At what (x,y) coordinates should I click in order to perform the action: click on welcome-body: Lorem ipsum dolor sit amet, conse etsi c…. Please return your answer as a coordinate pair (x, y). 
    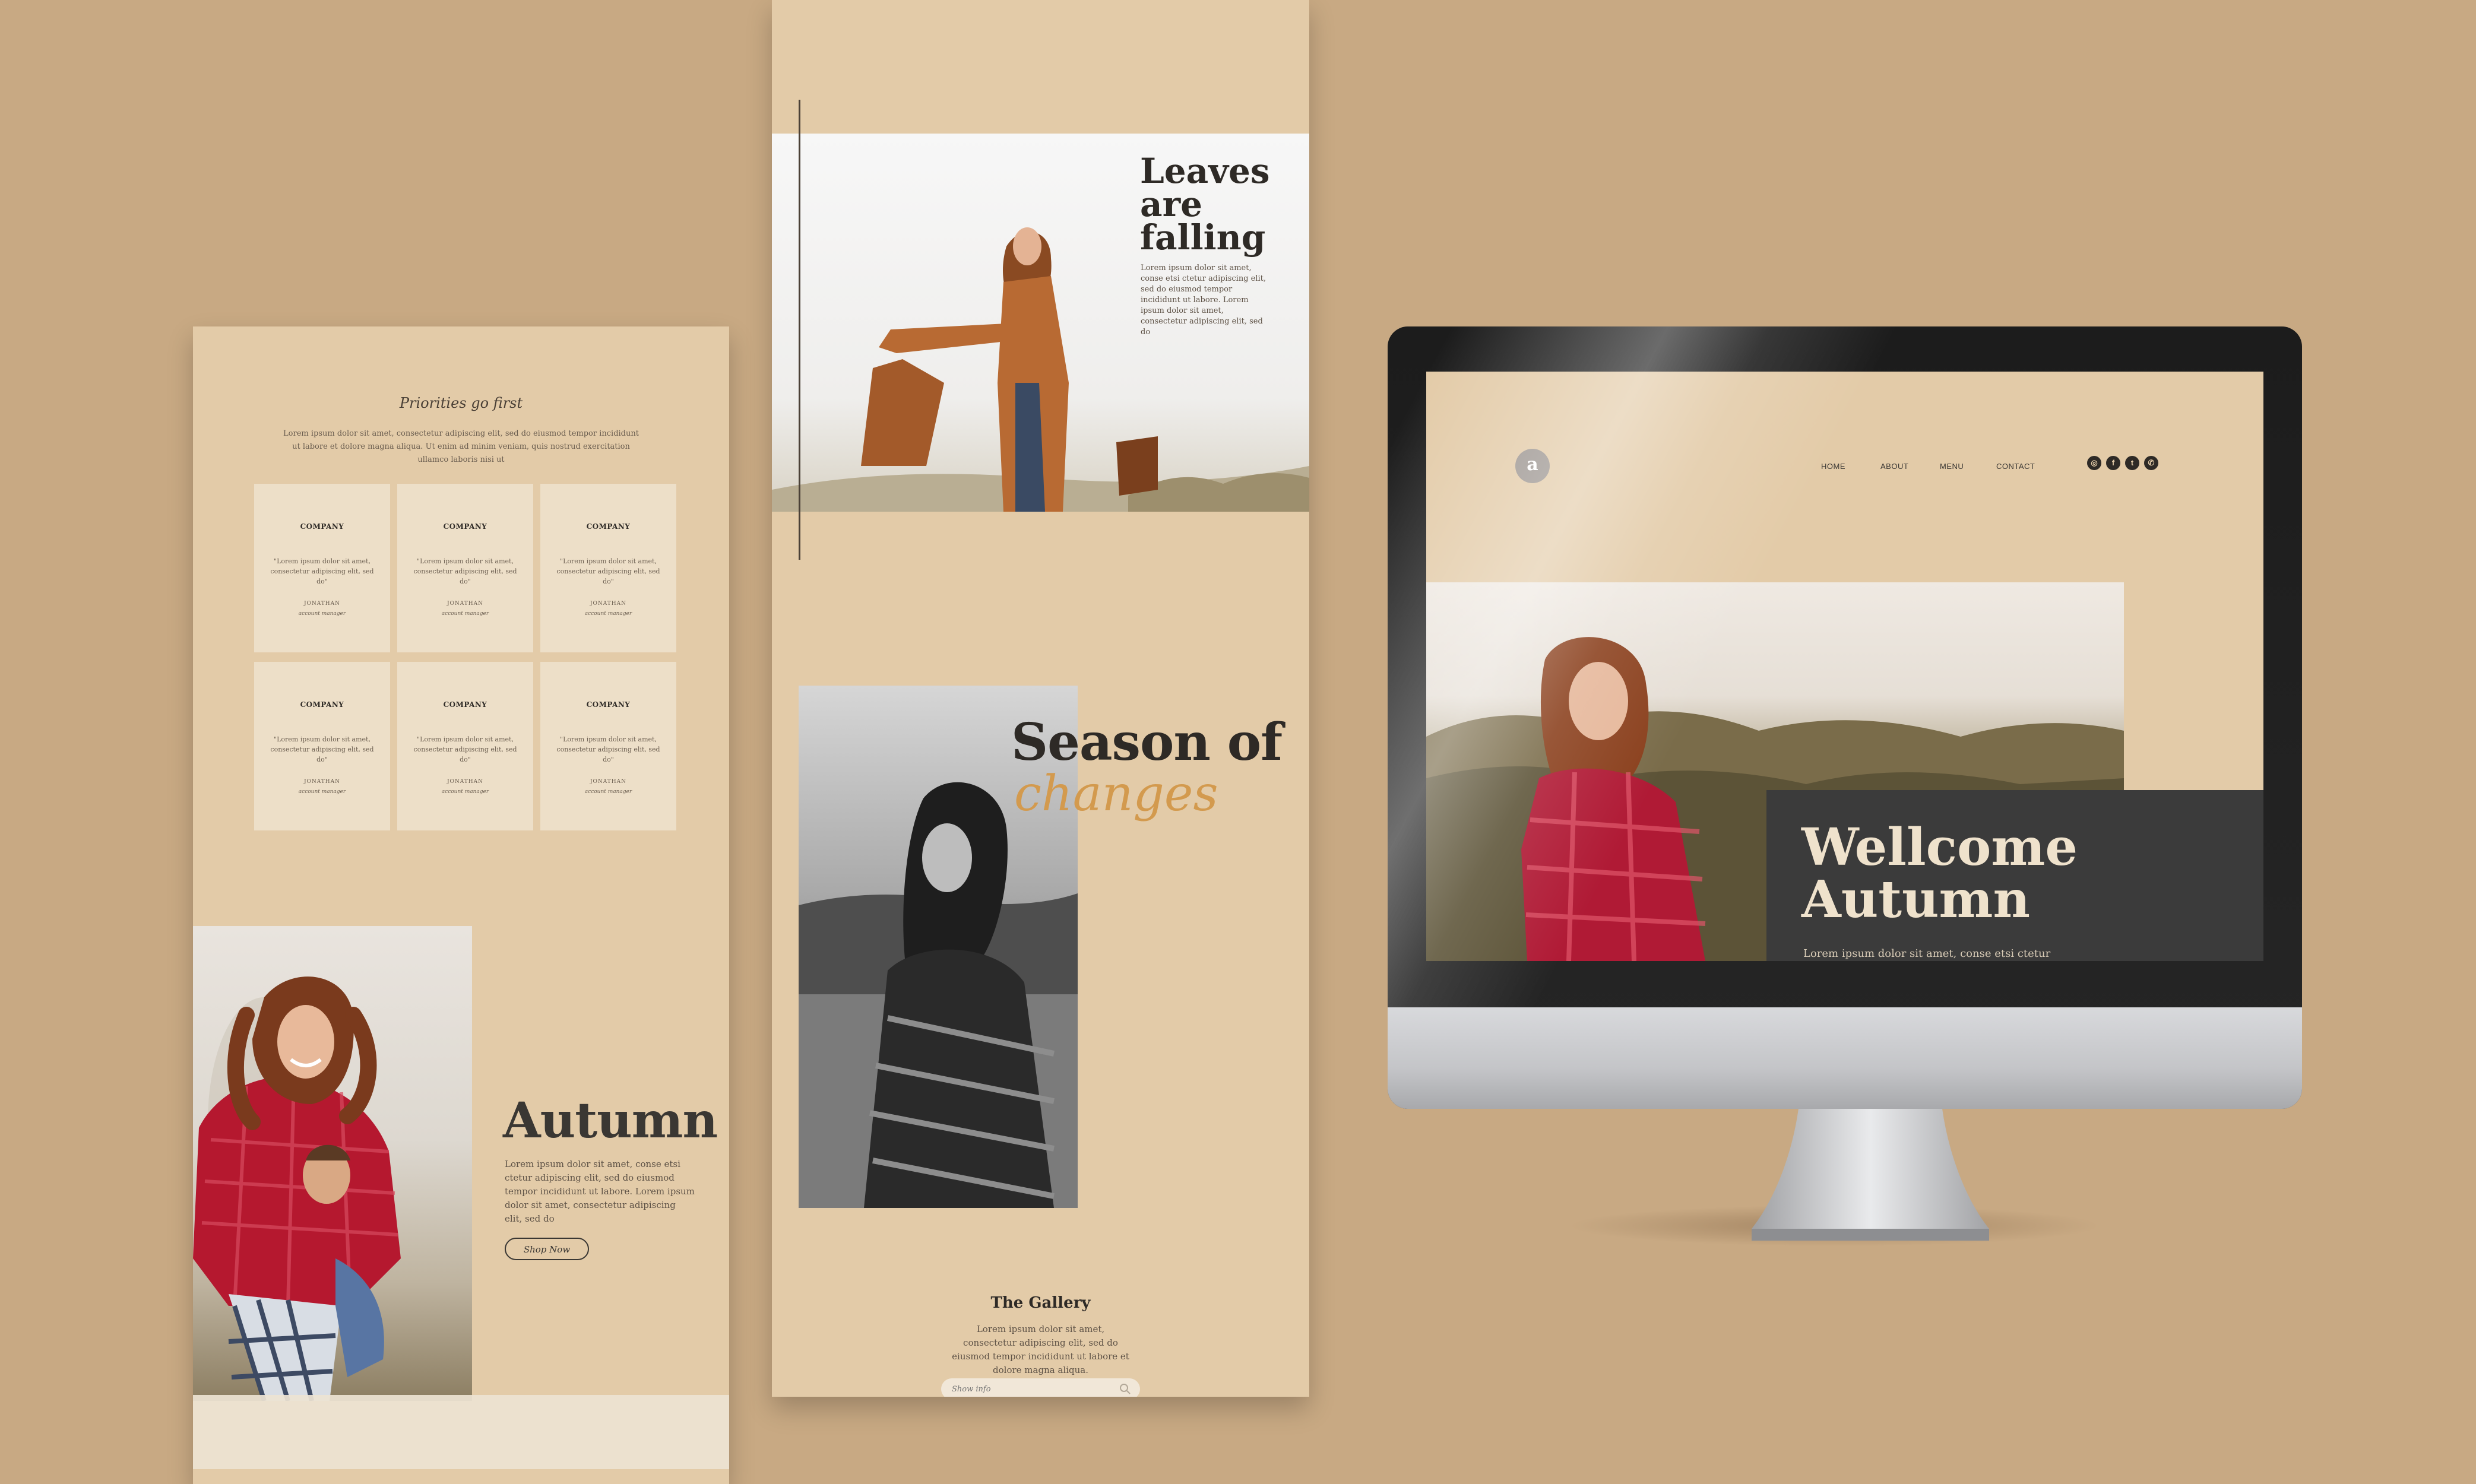
    Looking at the image, I should click on (1927, 953).